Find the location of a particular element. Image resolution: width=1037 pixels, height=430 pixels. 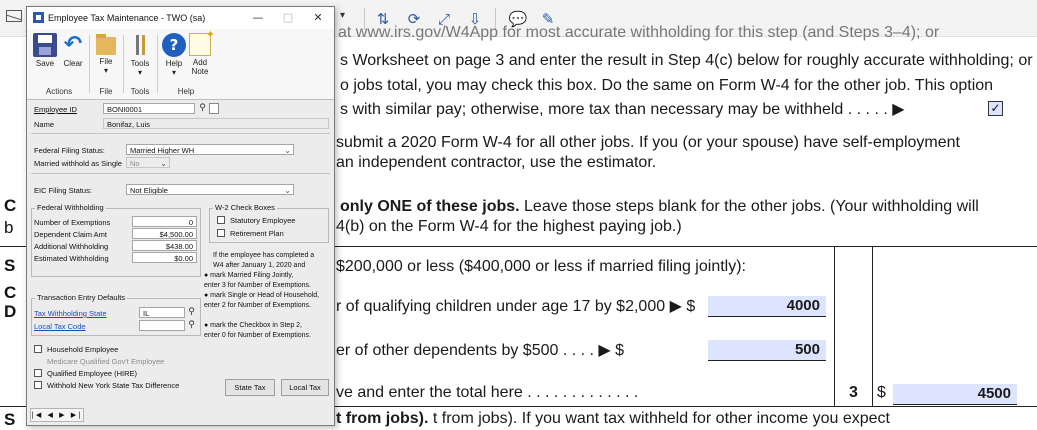

step-letter: S is located at coordinates (10, 265).